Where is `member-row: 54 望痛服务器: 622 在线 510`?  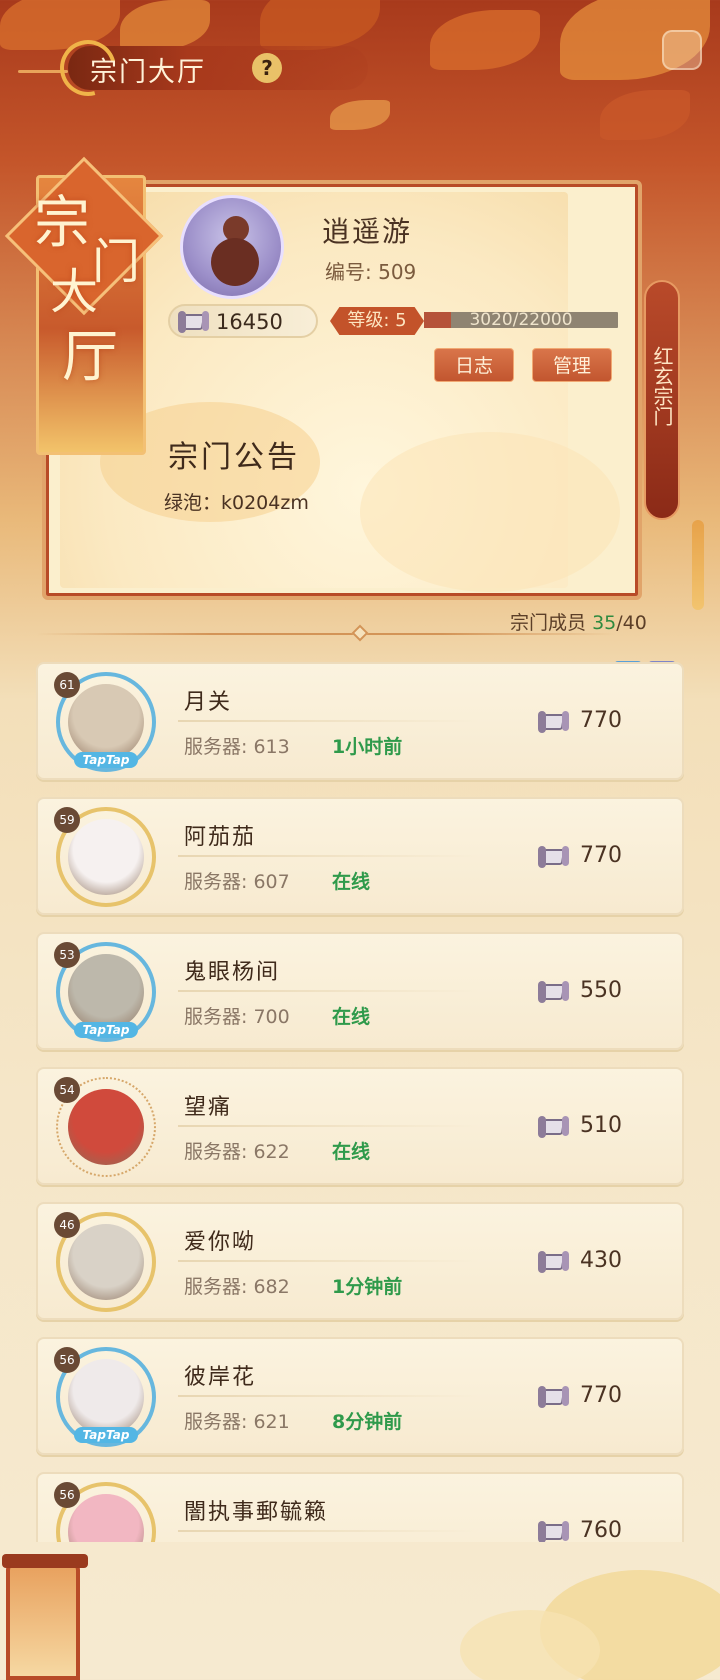
member-row: 54 望痛服务器: 622 在线 510 is located at coordinates (360, 1126).